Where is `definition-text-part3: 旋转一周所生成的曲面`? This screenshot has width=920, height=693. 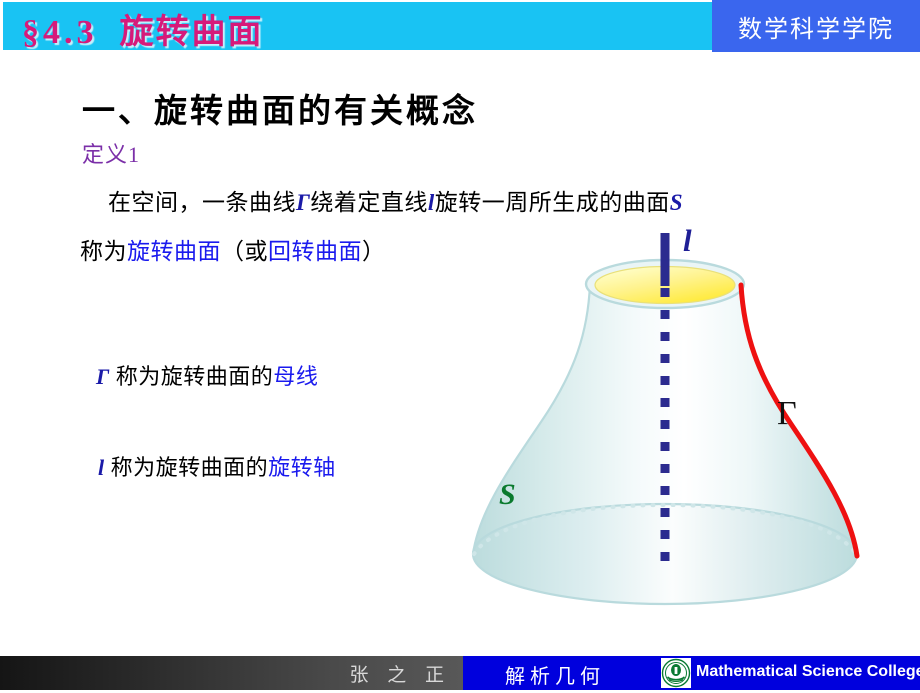
definition-text-part3: 旋转一周所生成的曲面 is located at coordinates (552, 202).